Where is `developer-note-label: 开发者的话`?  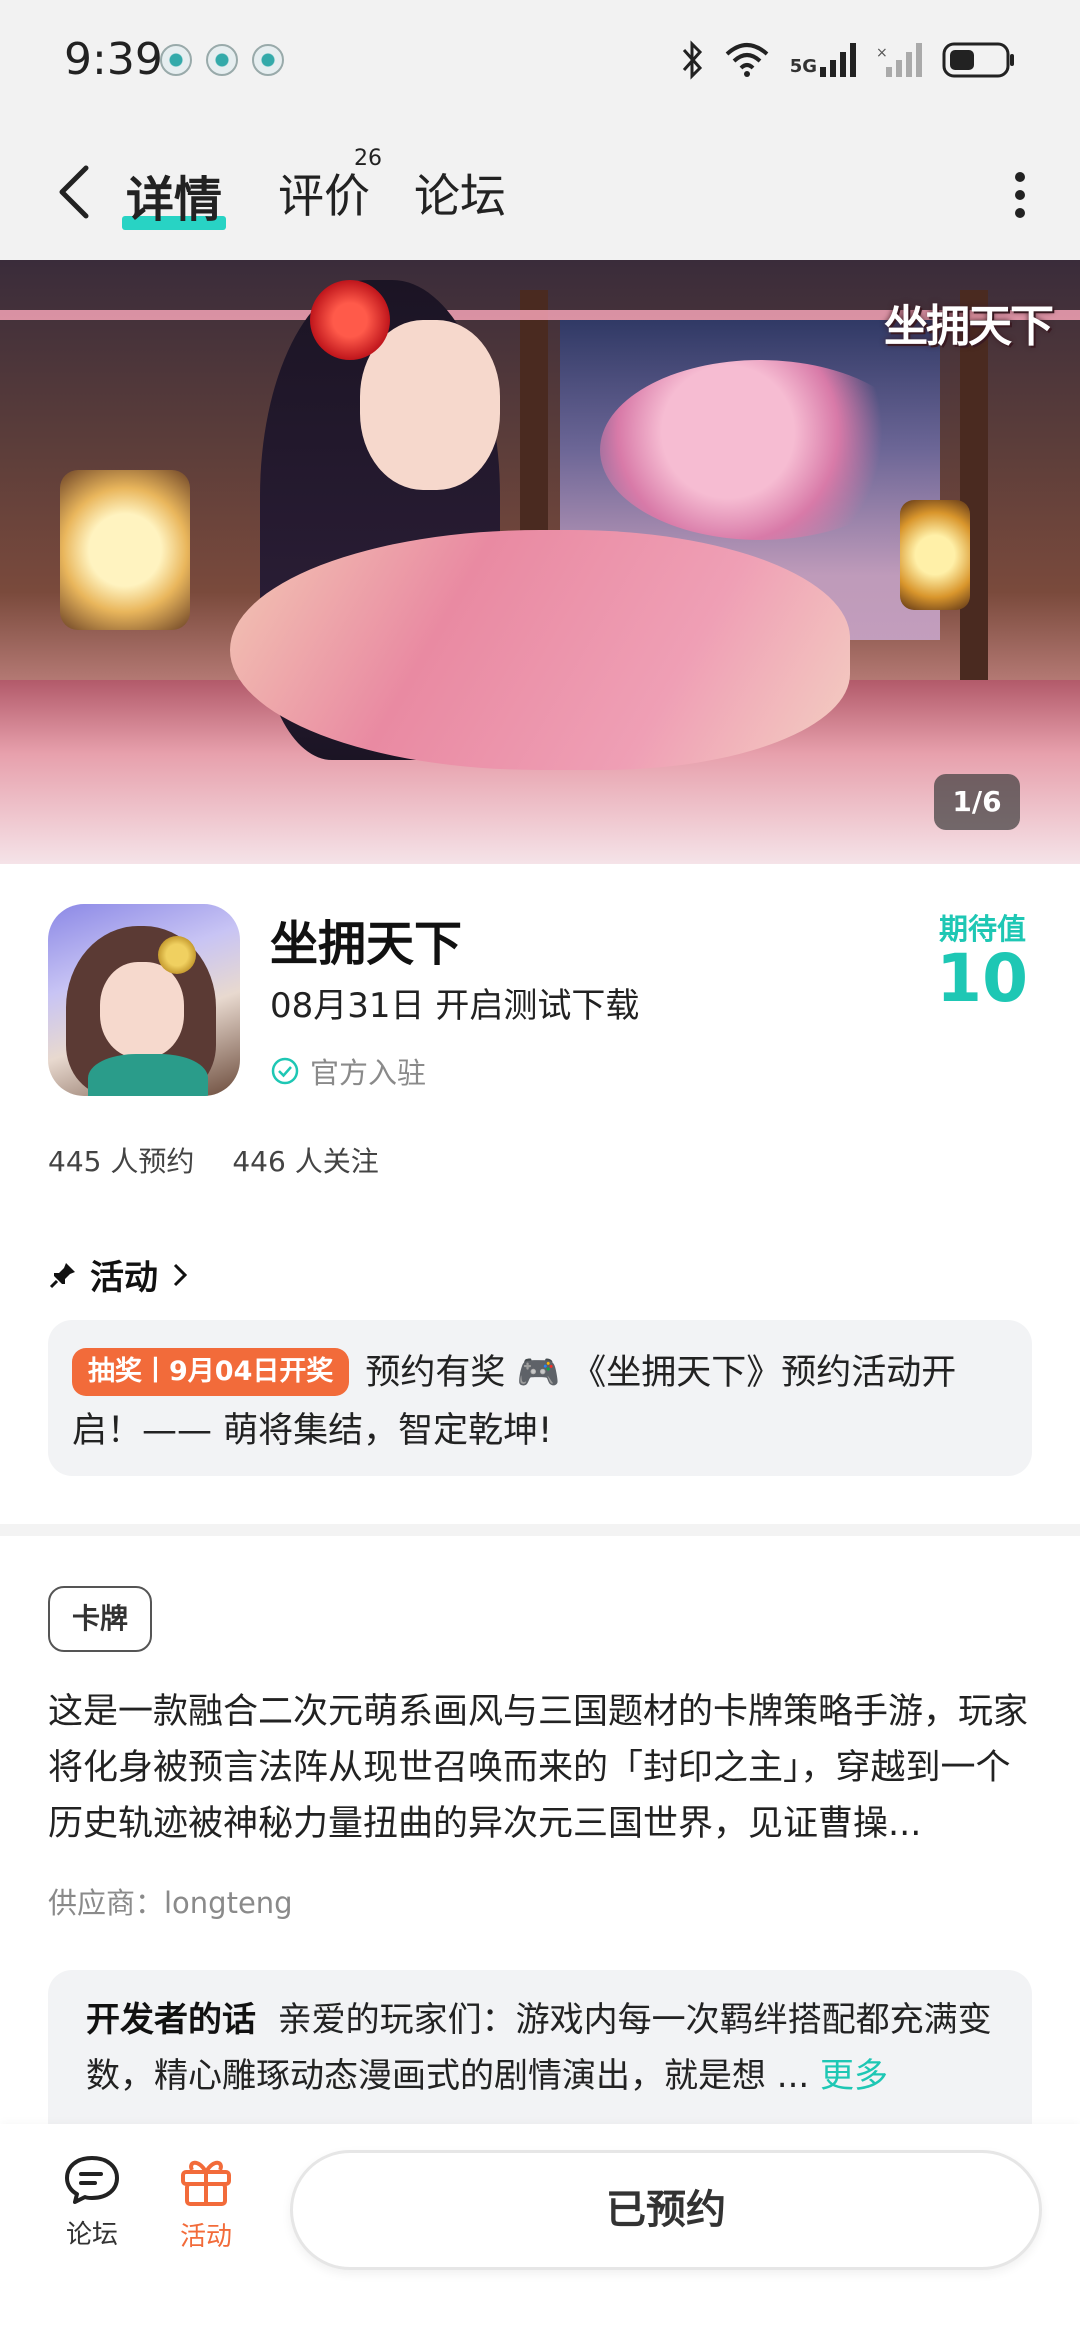 developer-note-label: 开发者的话 is located at coordinates (171, 2020).